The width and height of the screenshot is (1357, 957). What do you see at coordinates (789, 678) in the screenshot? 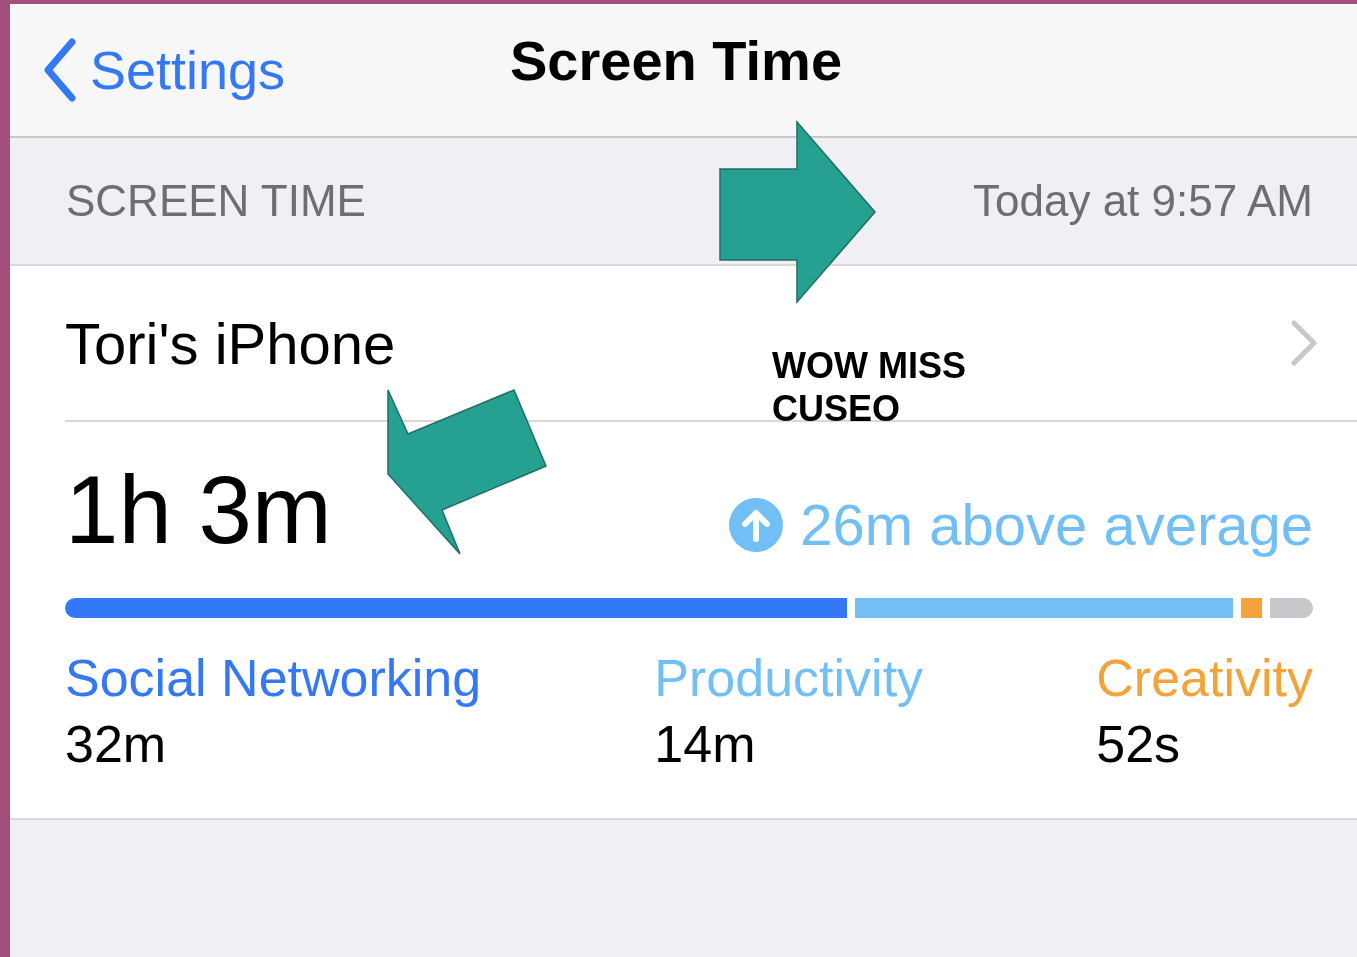
I see `category-name: Productivity` at bounding box center [789, 678].